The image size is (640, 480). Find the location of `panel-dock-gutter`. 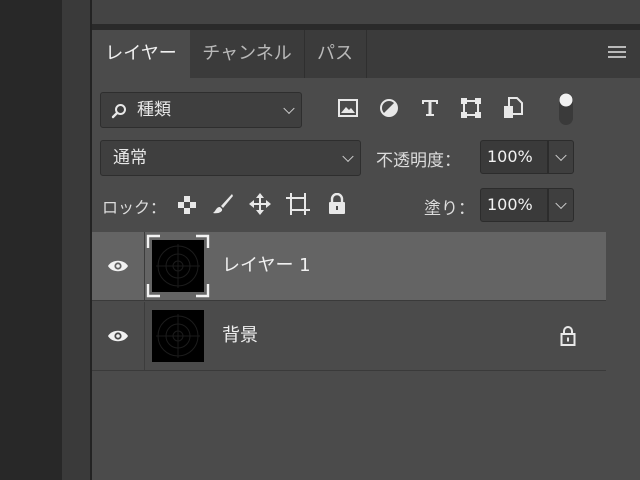

panel-dock-gutter is located at coordinates (77, 240).